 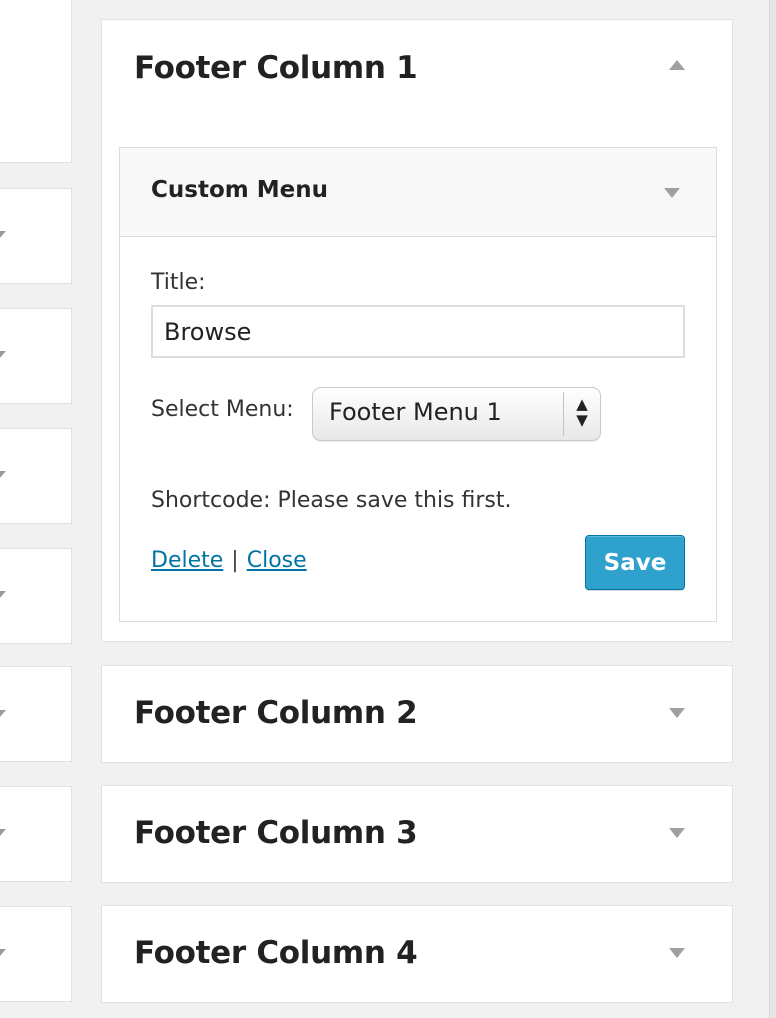 I want to click on widget-header: Custom Menu, so click(x=418, y=192).